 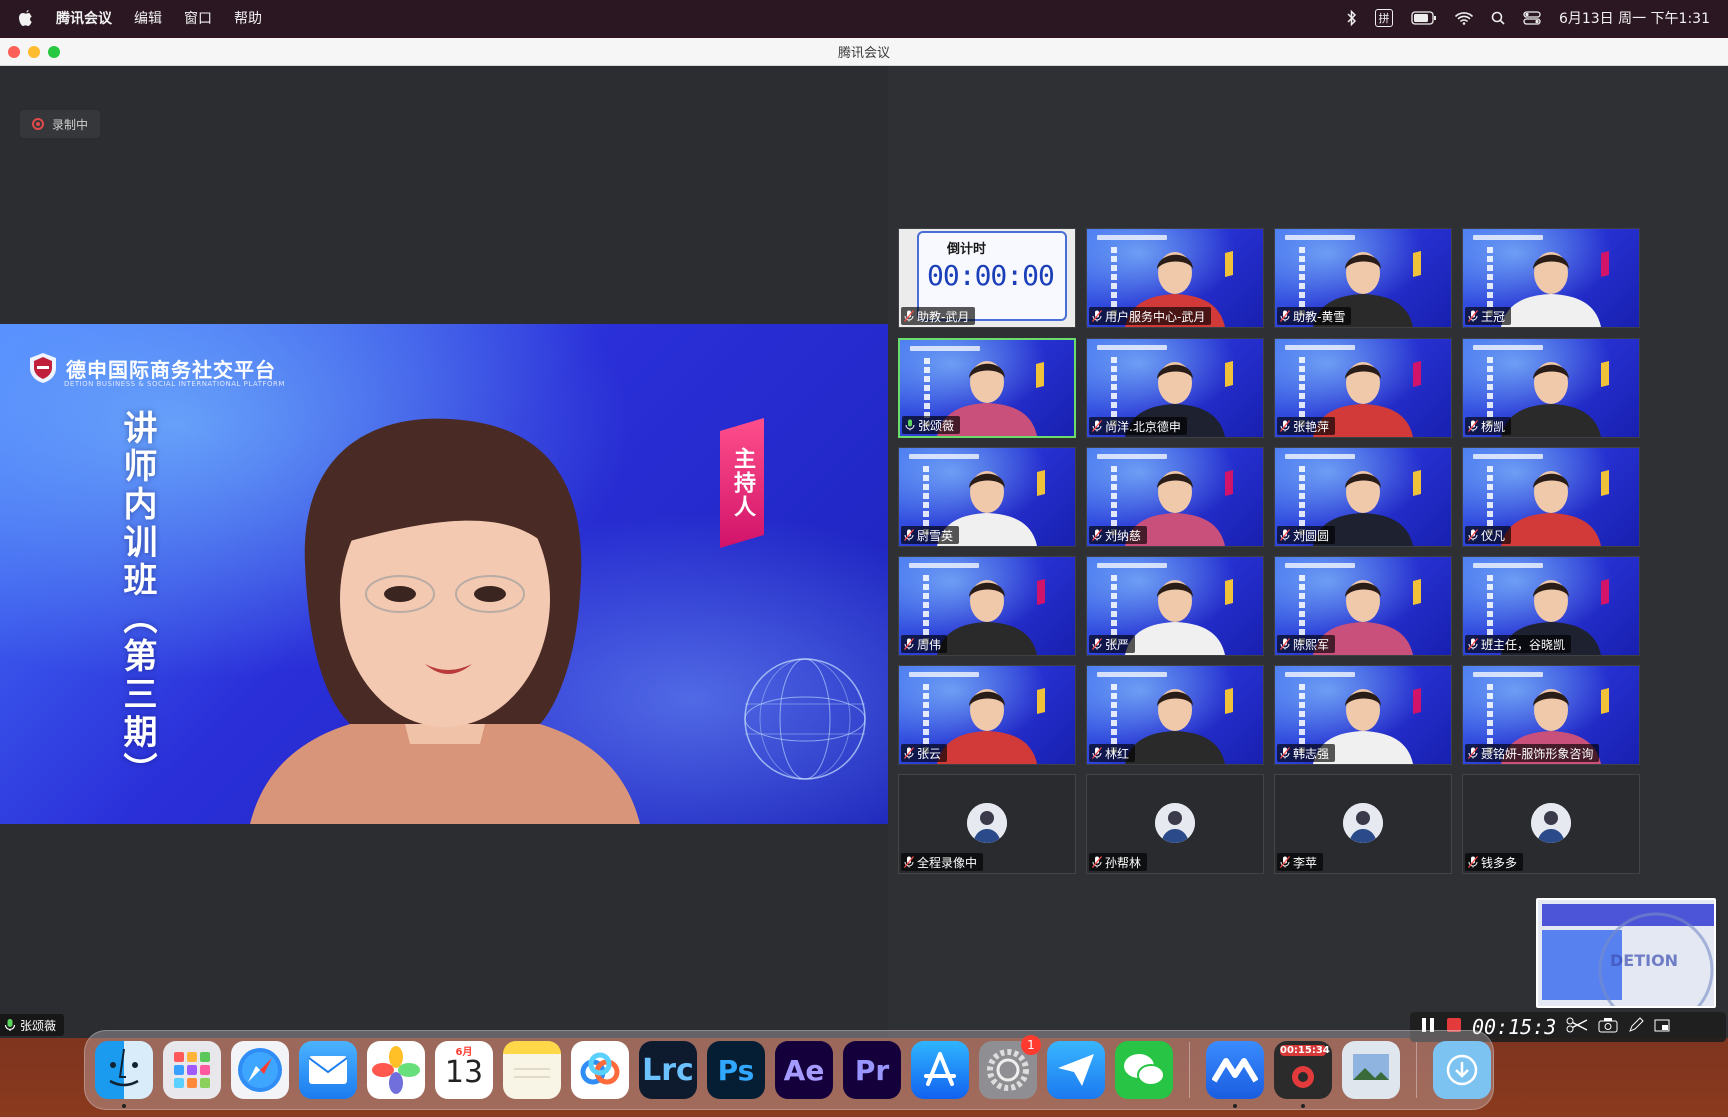 I want to click on participant-name: 钱多多, so click(x=1499, y=862).